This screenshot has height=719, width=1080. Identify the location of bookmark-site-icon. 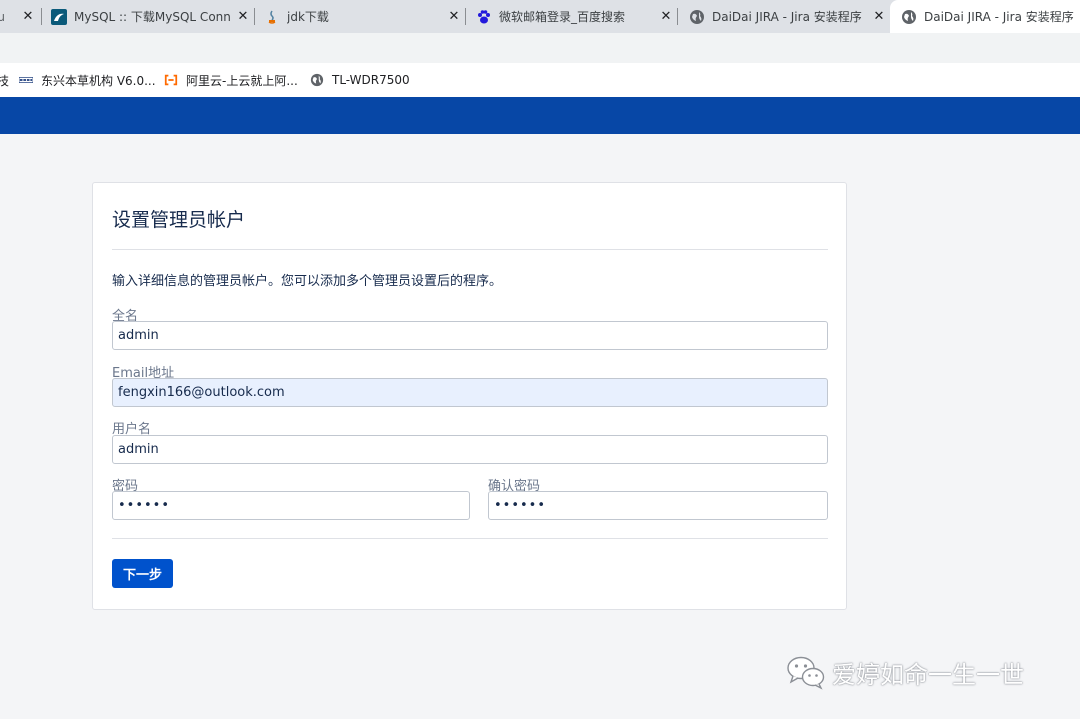
(26, 80).